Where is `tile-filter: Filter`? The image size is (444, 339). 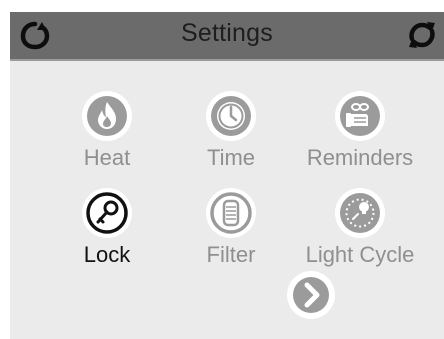
tile-filter: Filter is located at coordinates (231, 232).